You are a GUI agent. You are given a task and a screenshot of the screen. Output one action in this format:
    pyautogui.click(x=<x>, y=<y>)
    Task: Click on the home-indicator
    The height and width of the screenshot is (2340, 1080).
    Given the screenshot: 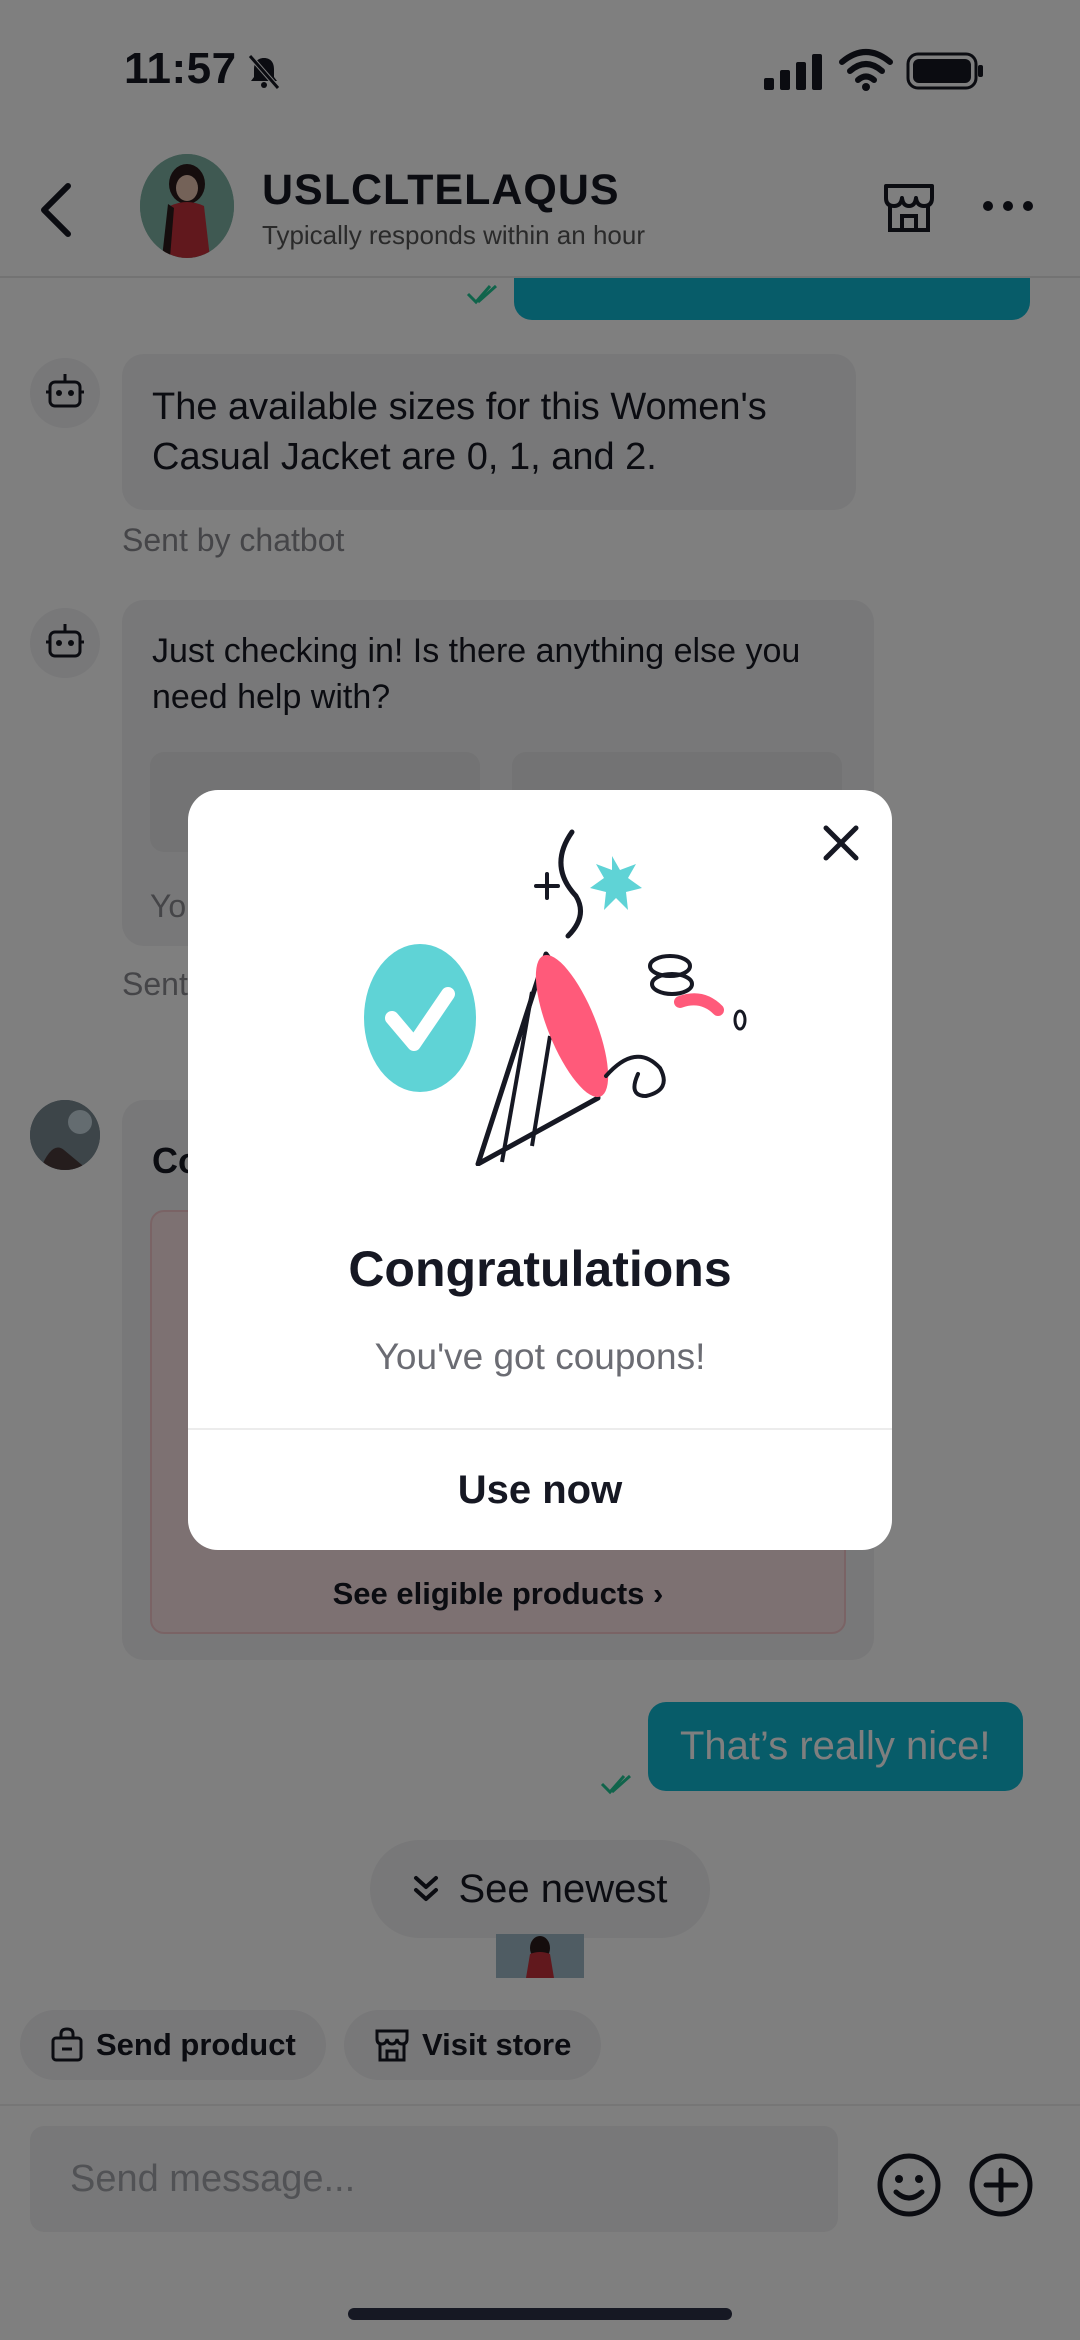 What is the action you would take?
    pyautogui.click(x=540, y=2314)
    